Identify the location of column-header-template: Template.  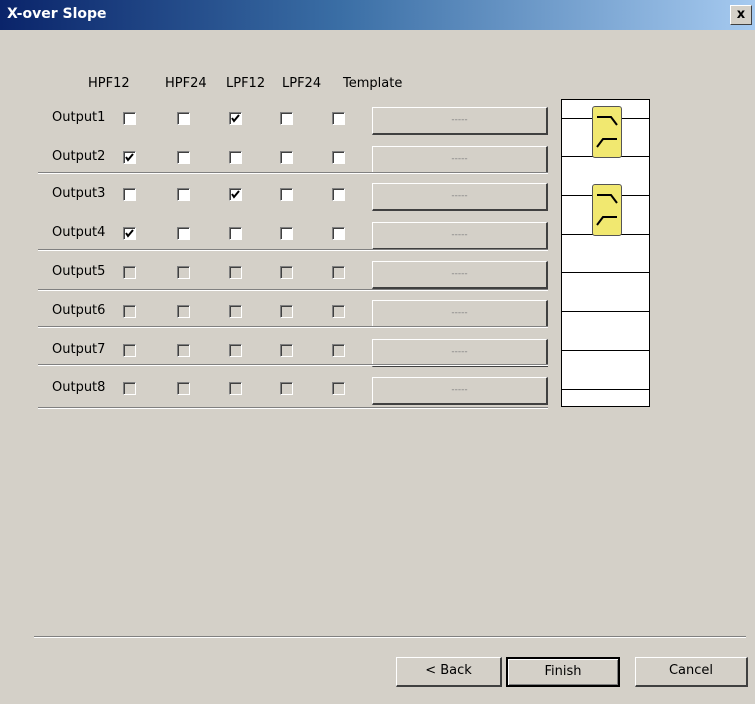
(373, 83).